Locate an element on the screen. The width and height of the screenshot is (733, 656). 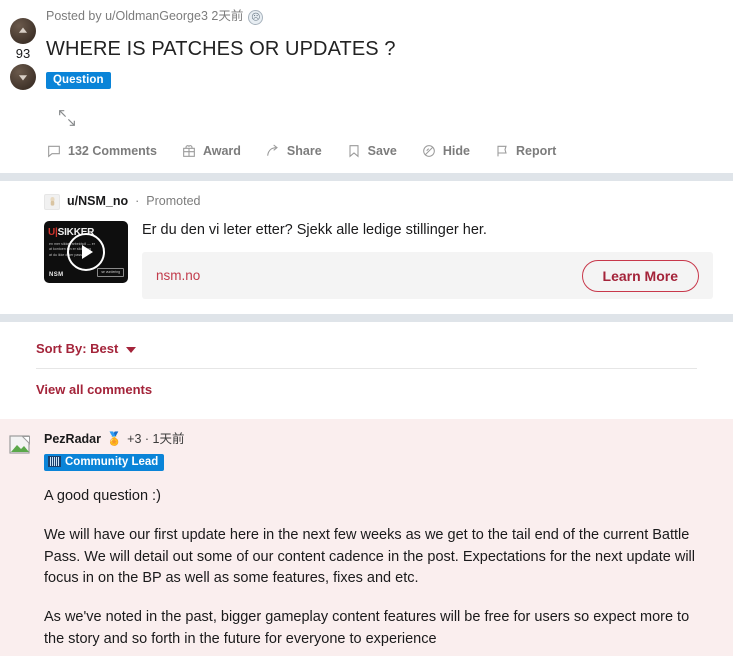
promoted-url: nsm.no is located at coordinates (178, 275).